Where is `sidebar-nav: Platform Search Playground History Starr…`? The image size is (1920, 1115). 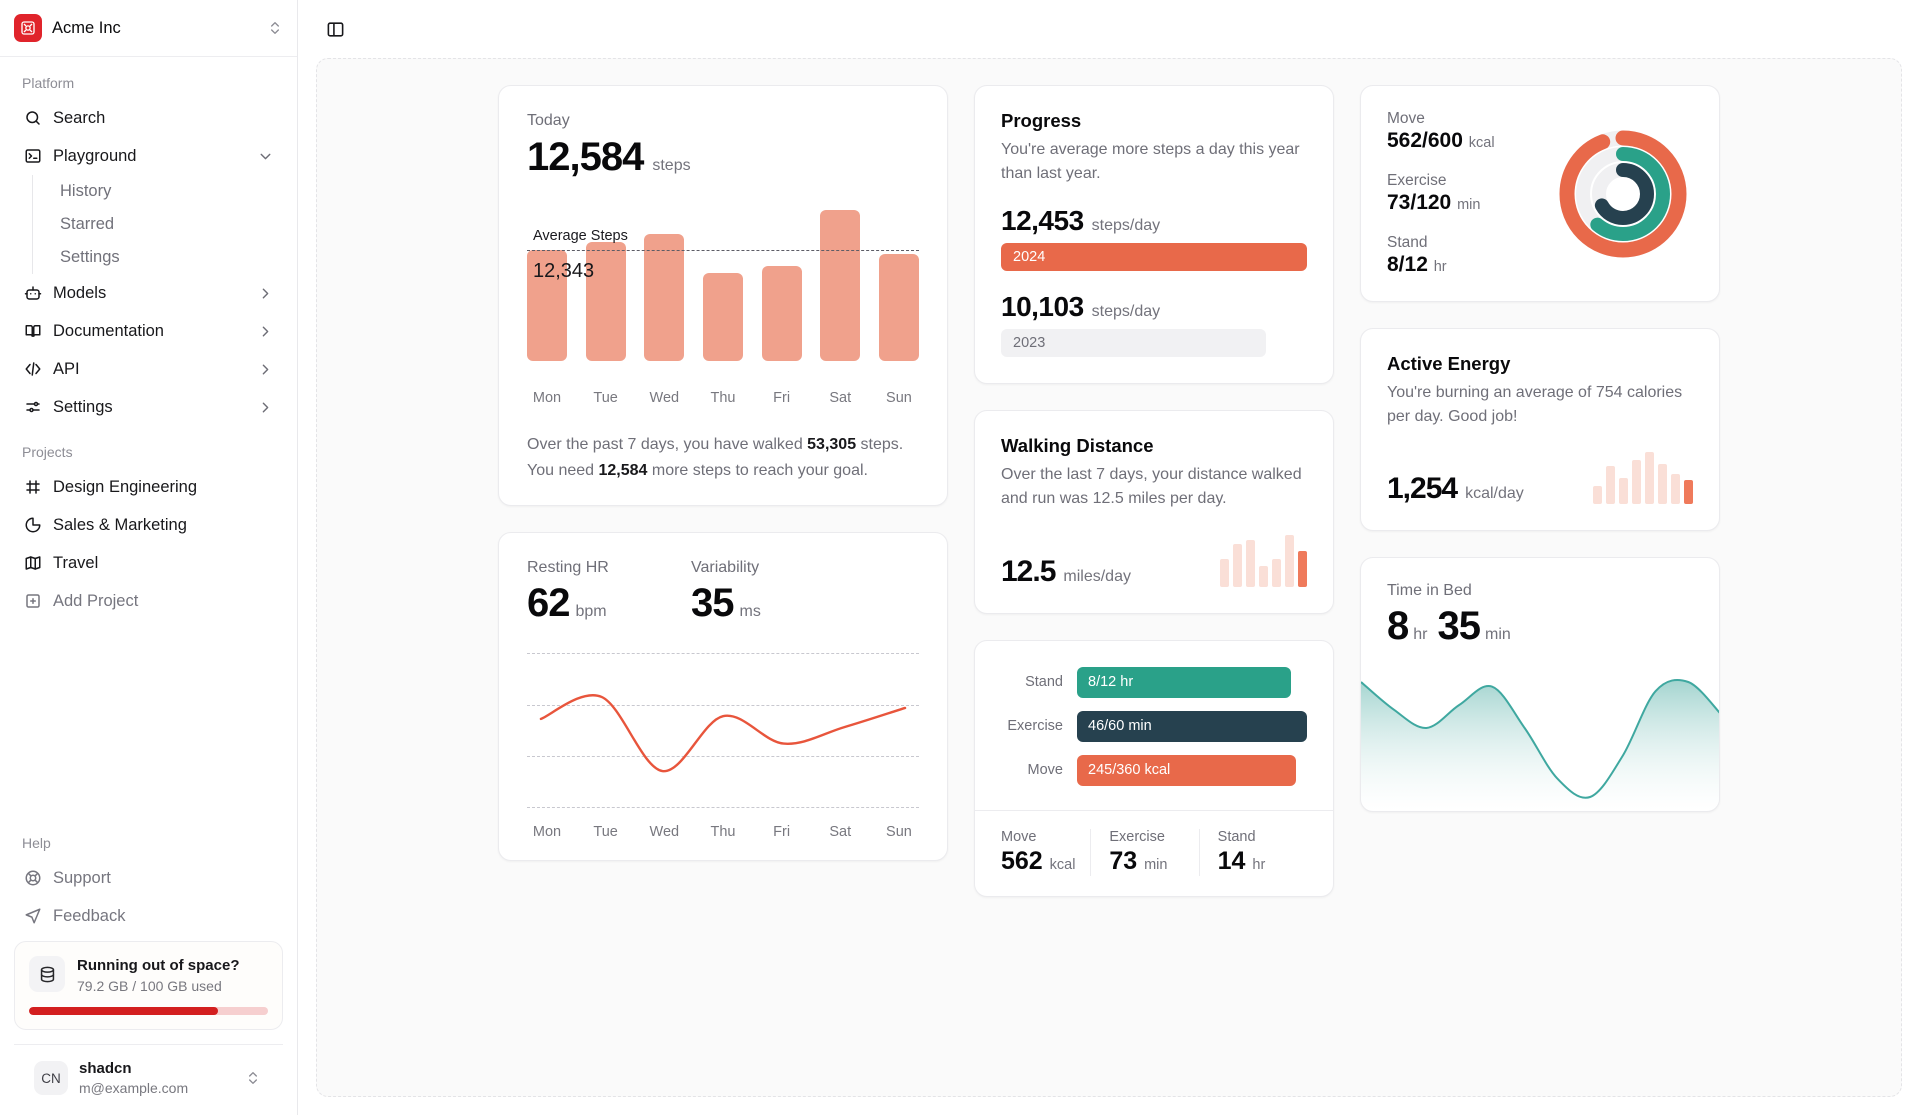 sidebar-nav: Platform Search Playground History Starr… is located at coordinates (148, 443).